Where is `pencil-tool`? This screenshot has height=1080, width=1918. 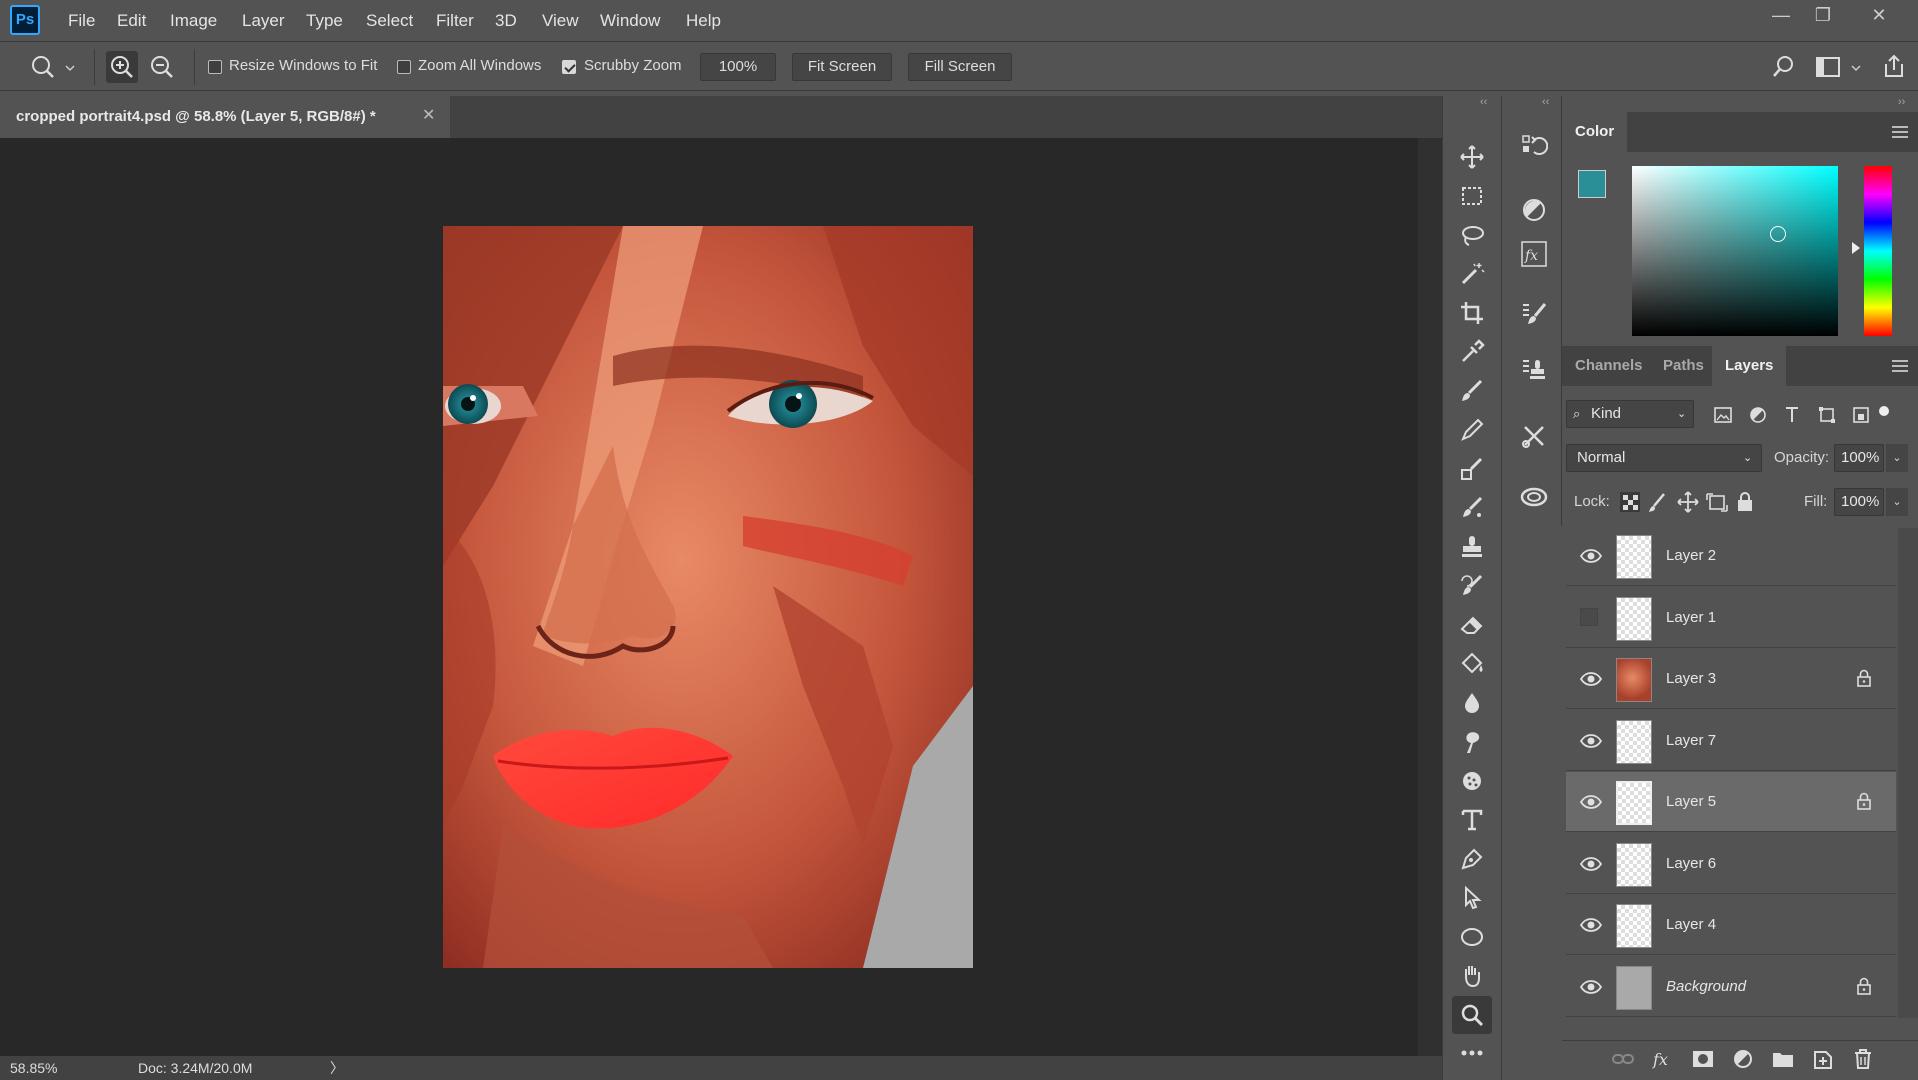 pencil-tool is located at coordinates (1472, 430).